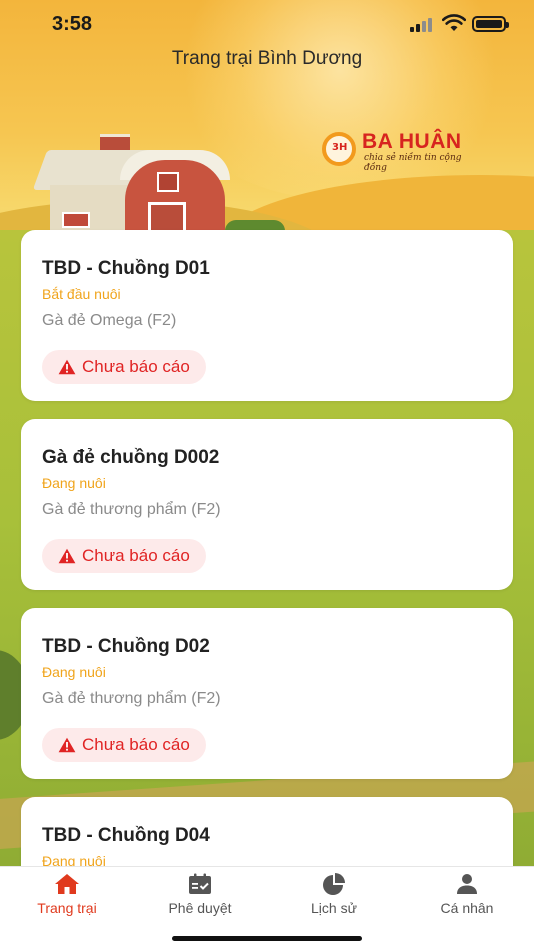 This screenshot has height=950, width=534. I want to click on barn-status: Bắt đầu nuôi, so click(81, 294).